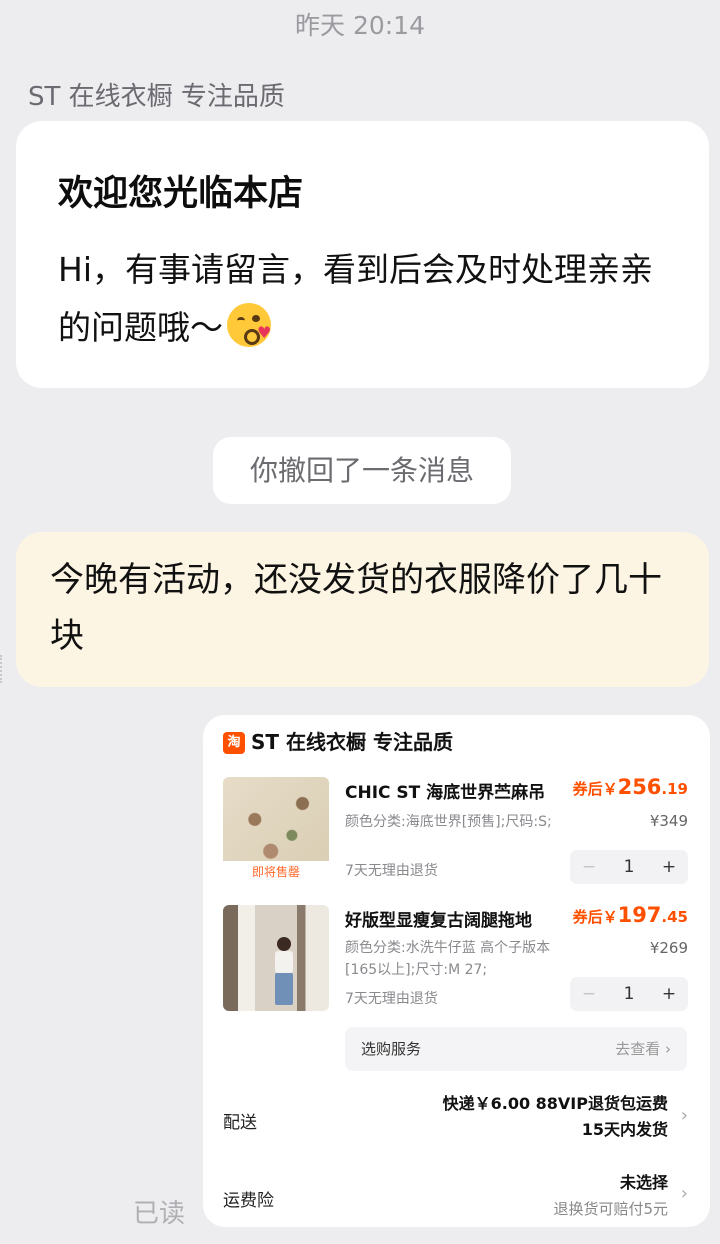  What do you see at coordinates (249, 325) in the screenshot?
I see `kiss-face-icon: ♥` at bounding box center [249, 325].